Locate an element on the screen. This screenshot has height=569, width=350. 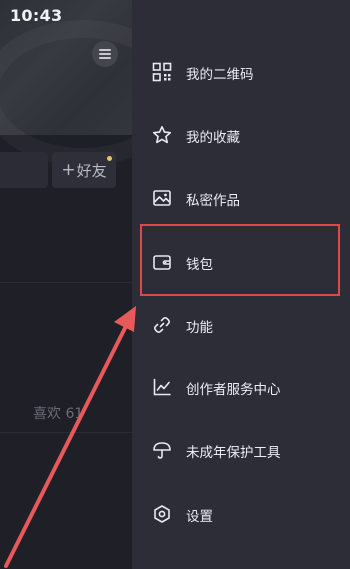
chart-icon is located at coordinates (162, 387).